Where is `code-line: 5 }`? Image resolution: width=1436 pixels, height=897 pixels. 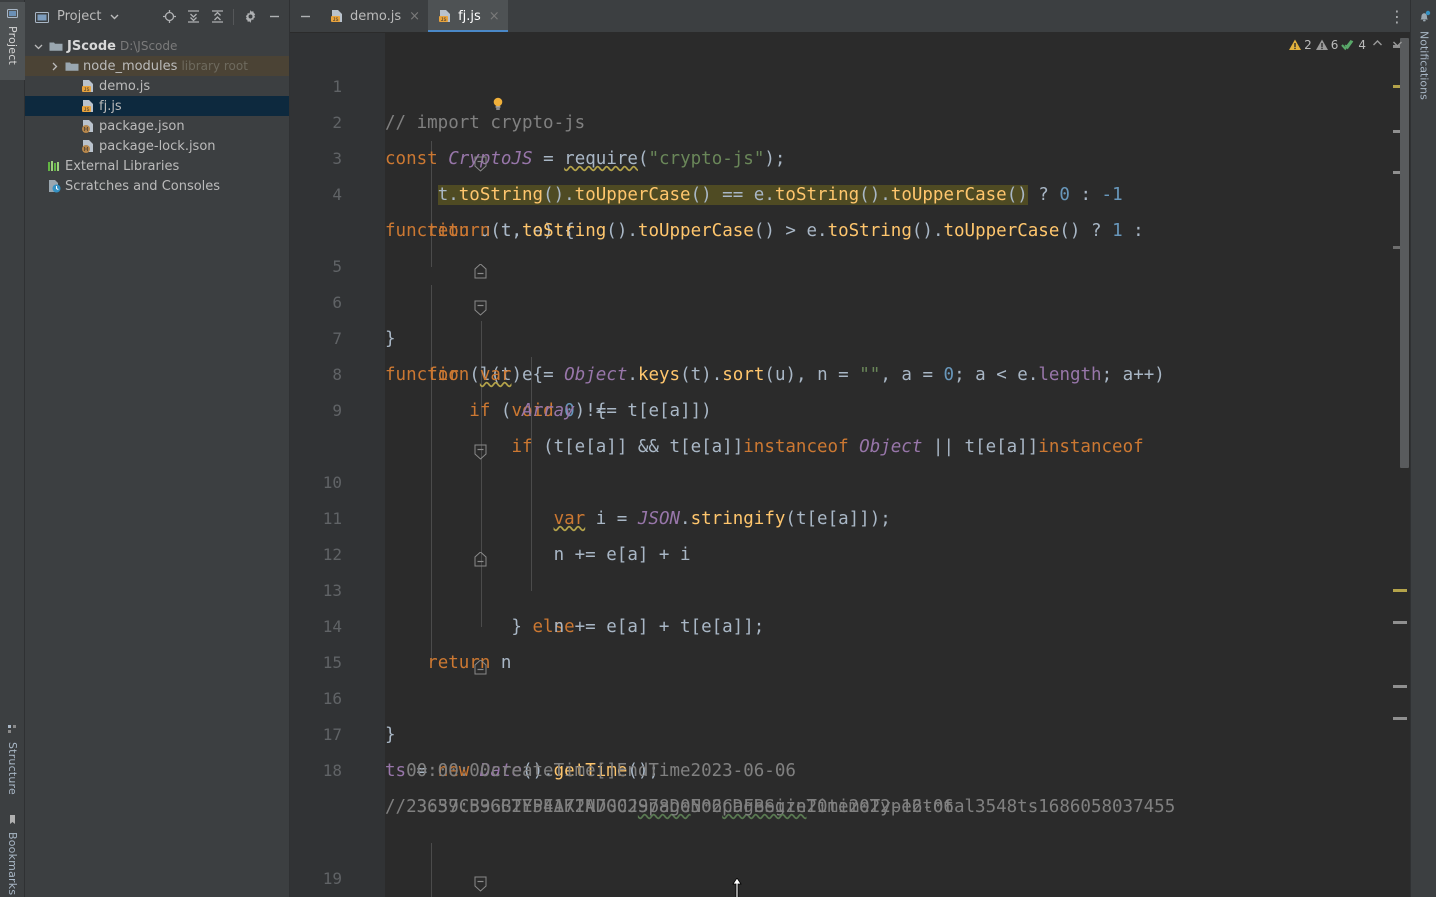
code-line: 5 } is located at coordinates (850, 281).